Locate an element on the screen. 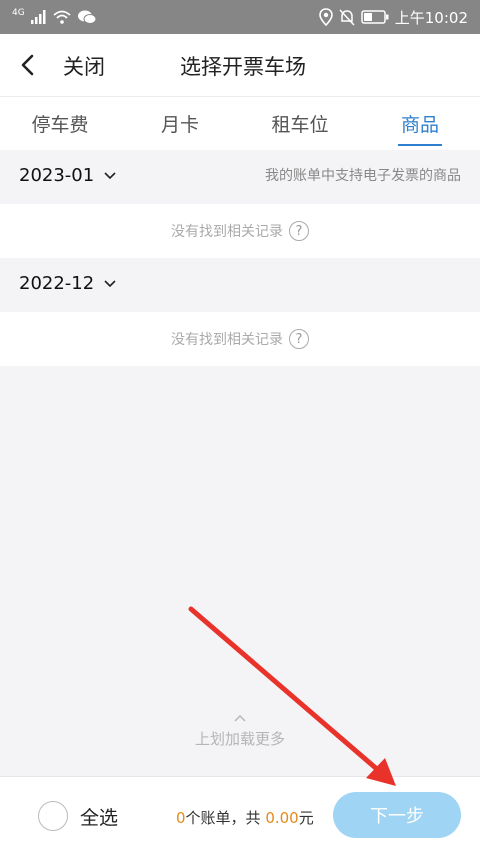 This screenshot has height=853, width=480. select-all-radio is located at coordinates (53, 816).